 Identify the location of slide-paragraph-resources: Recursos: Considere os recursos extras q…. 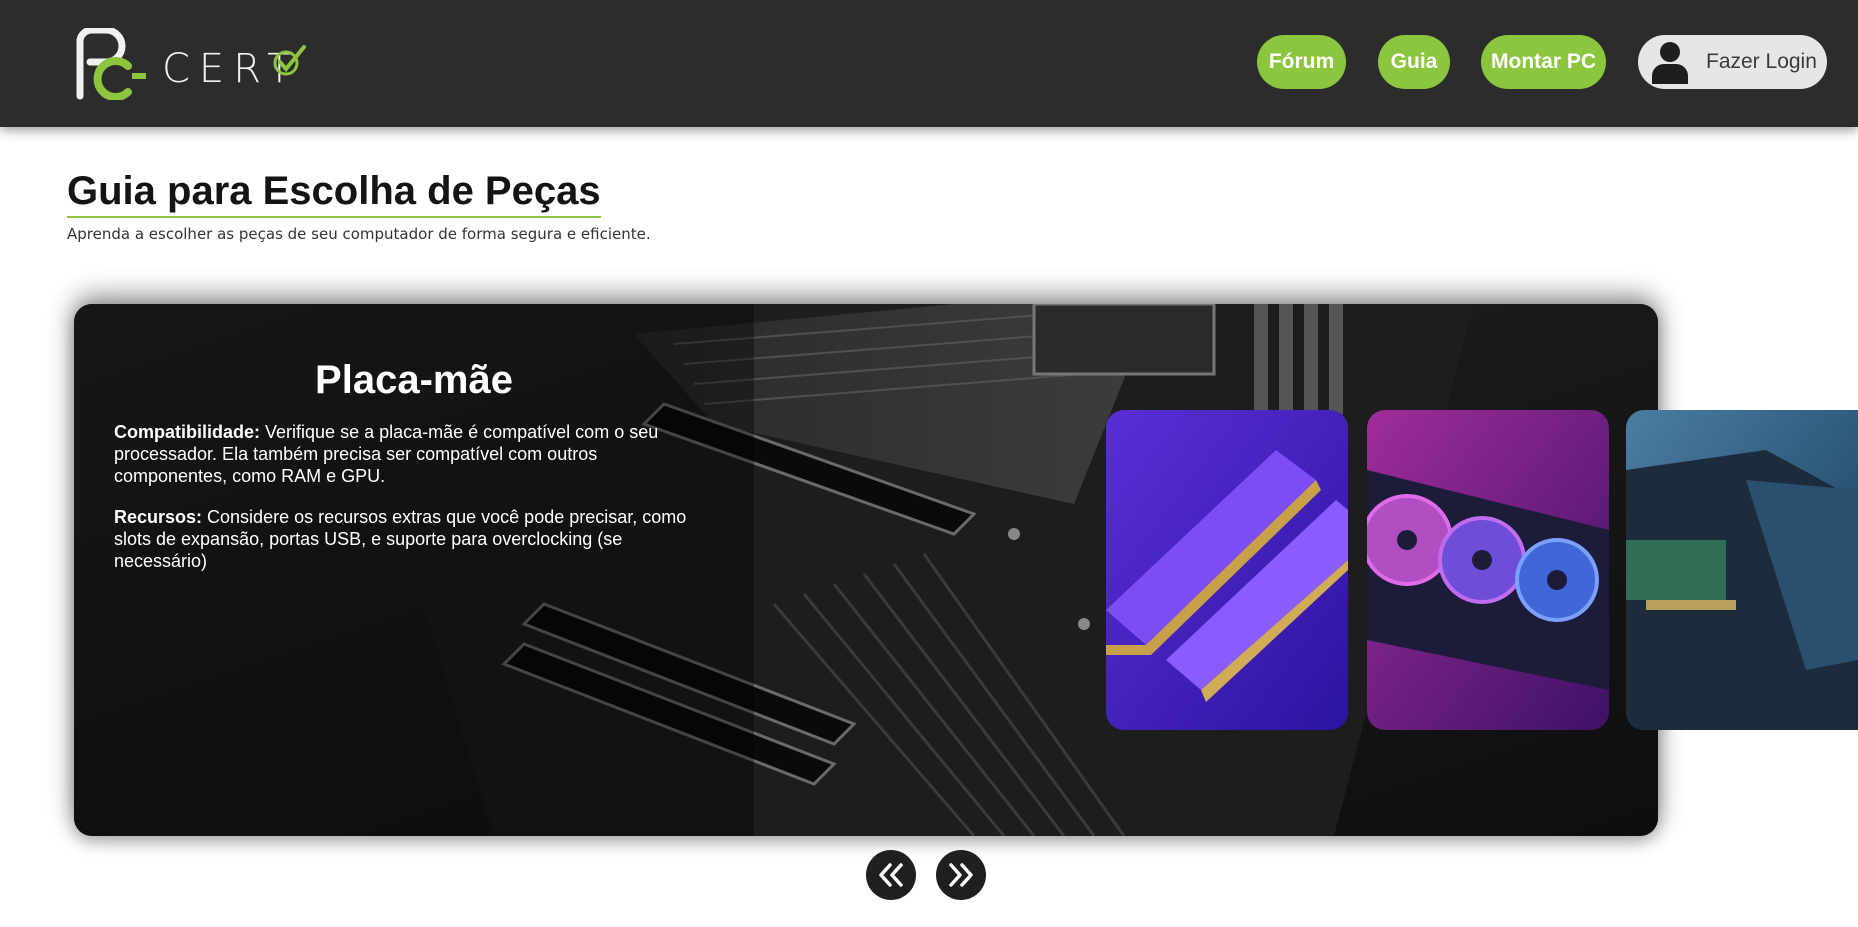
(409, 539).